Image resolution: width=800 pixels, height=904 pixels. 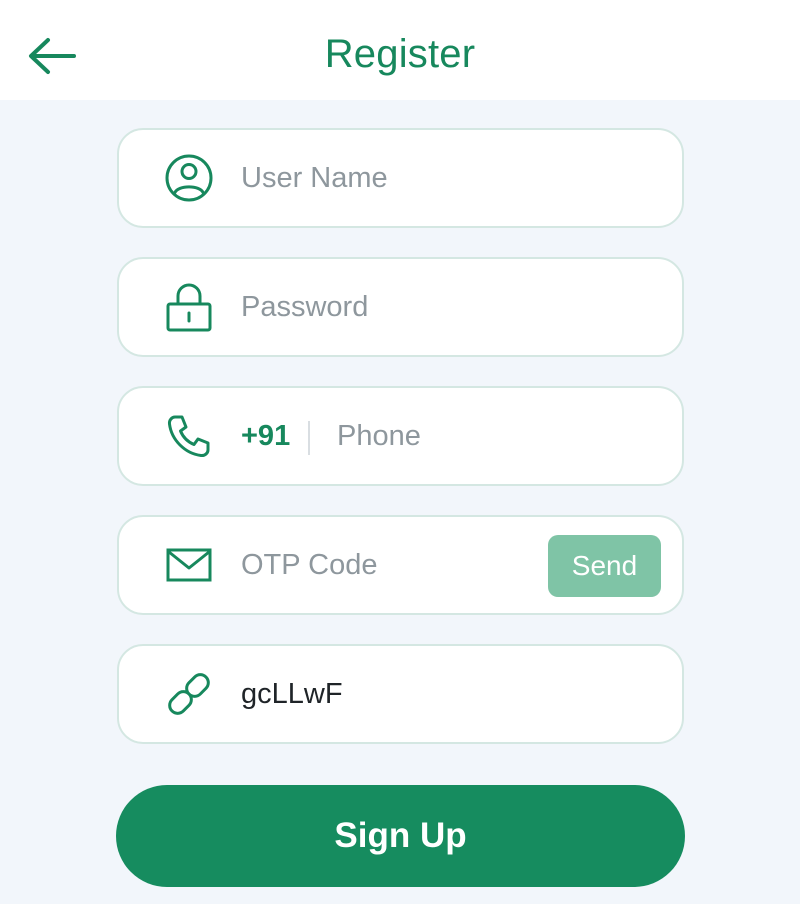 I want to click on username-field: User Name, so click(x=400, y=178).